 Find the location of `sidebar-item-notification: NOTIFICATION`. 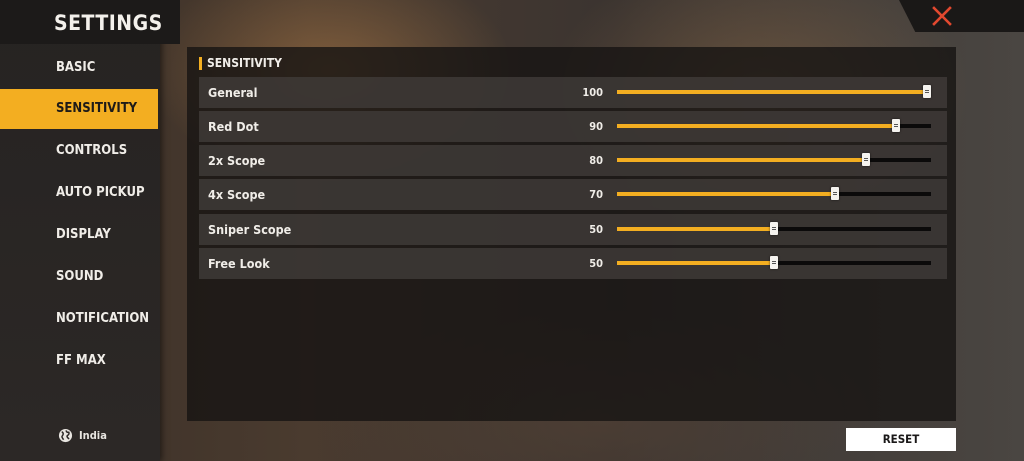

sidebar-item-notification: NOTIFICATION is located at coordinates (79, 319).